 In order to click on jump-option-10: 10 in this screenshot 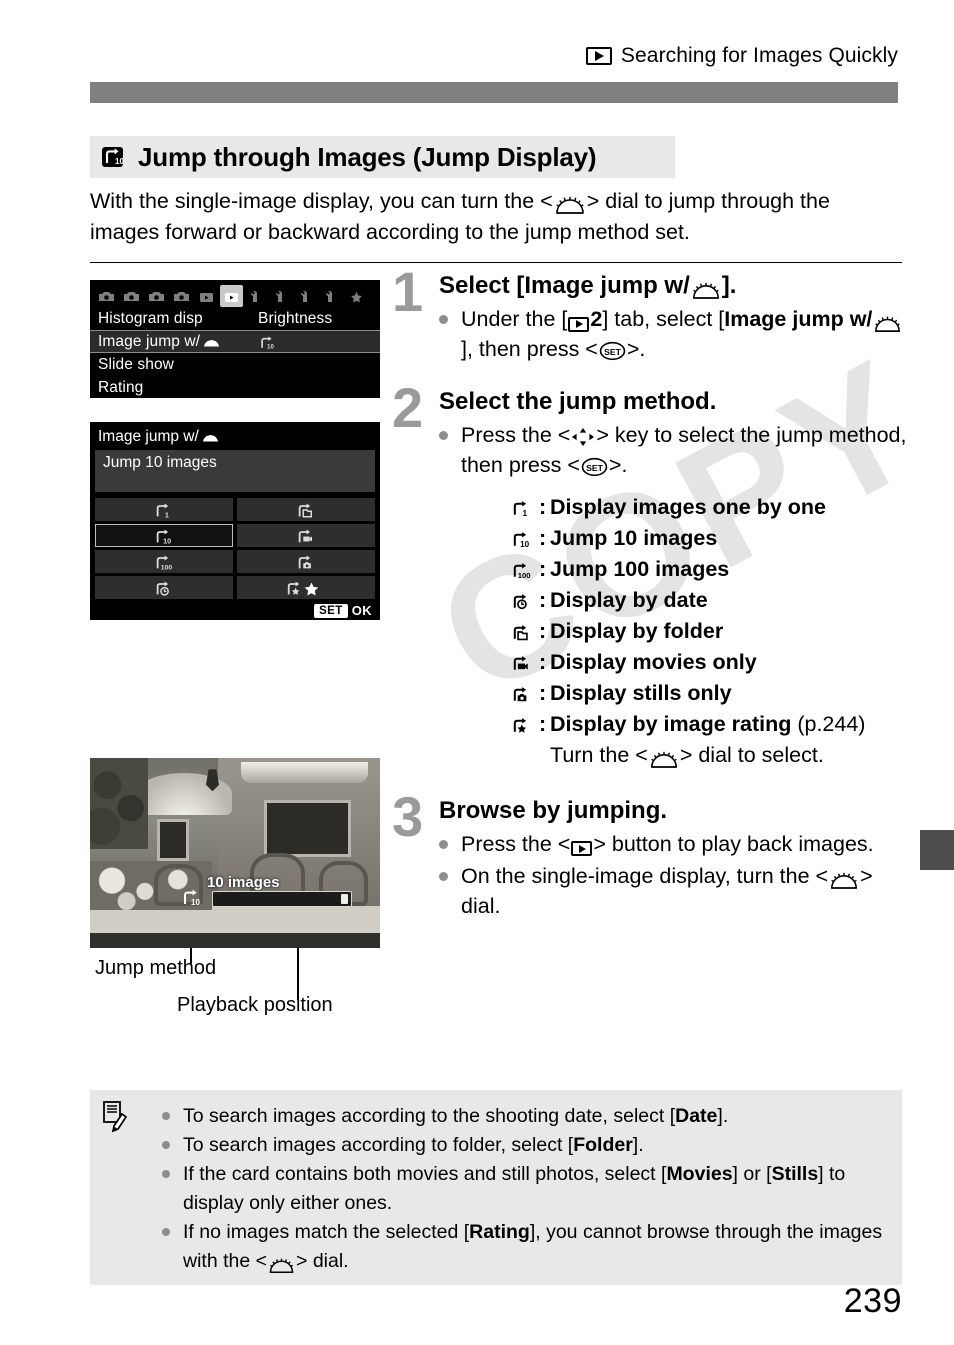, I will do `click(164, 535)`.